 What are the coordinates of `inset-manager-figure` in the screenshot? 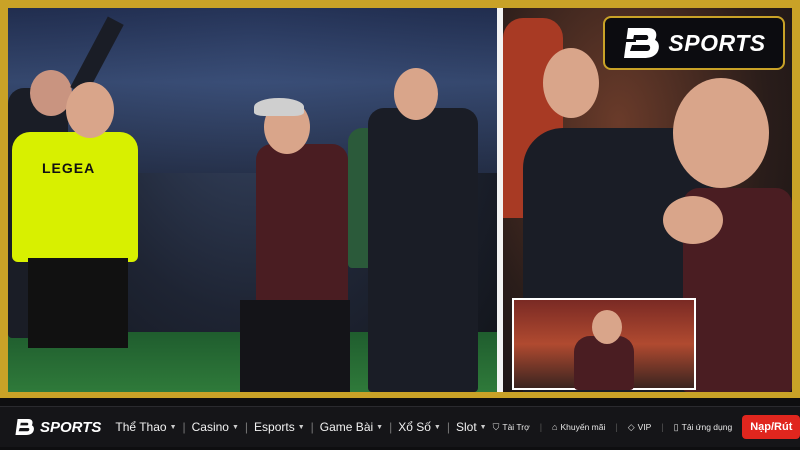 It's located at (604, 363).